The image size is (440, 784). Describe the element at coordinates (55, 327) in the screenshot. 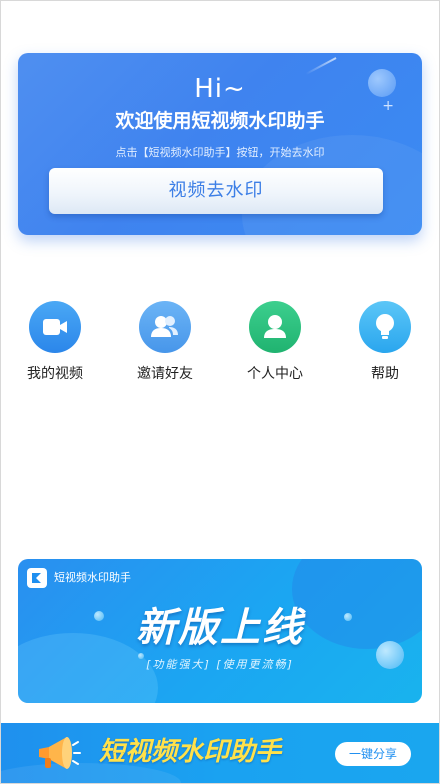

I see `video-camera-icon` at that location.